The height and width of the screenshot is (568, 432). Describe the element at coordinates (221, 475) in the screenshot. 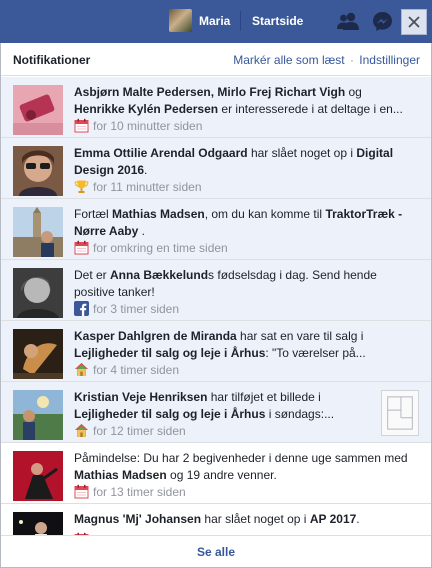

I see `notification-text-part: og 19 andre venner.` at that location.